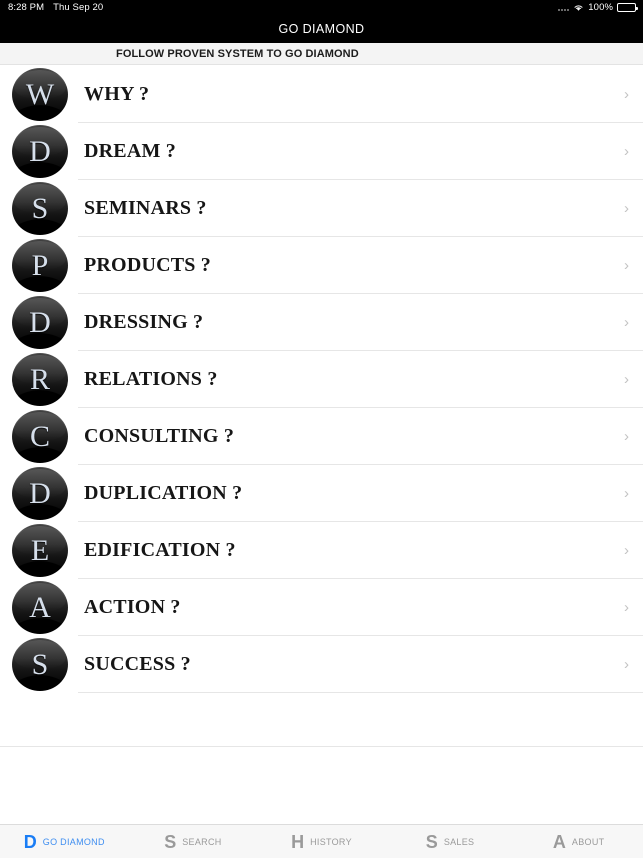 This screenshot has height=858, width=643. I want to click on list-item-badge-letter: W, so click(40, 94).